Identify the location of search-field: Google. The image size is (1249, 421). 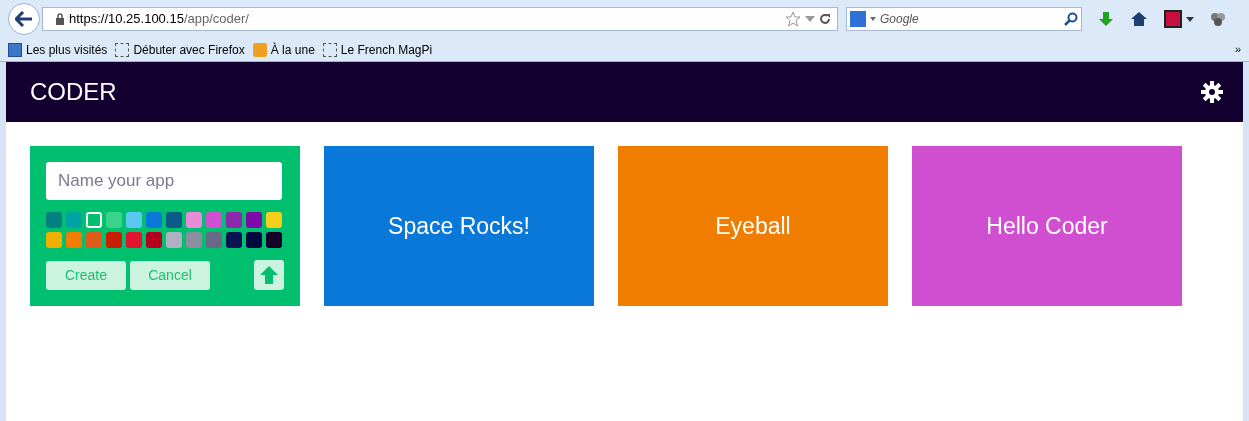
(964, 19).